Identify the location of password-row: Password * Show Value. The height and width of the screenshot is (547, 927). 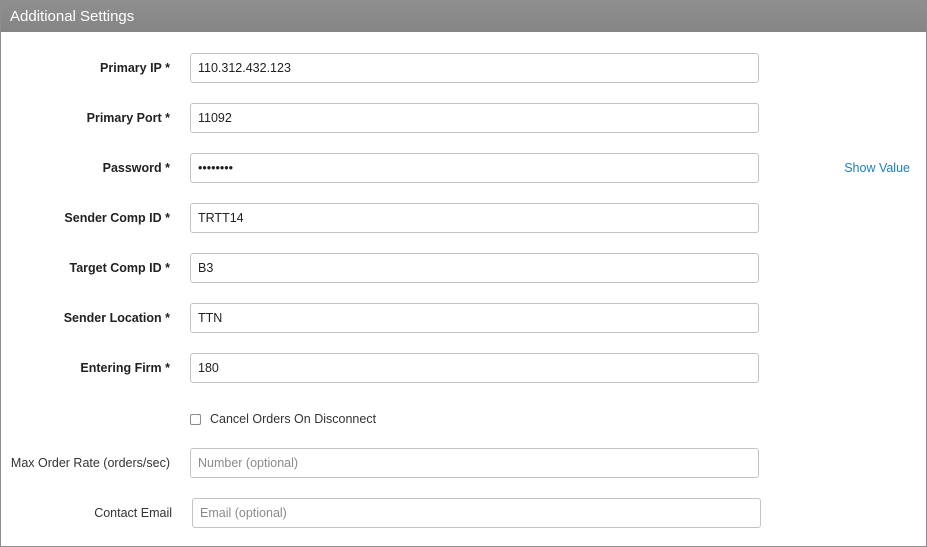
(463, 168).